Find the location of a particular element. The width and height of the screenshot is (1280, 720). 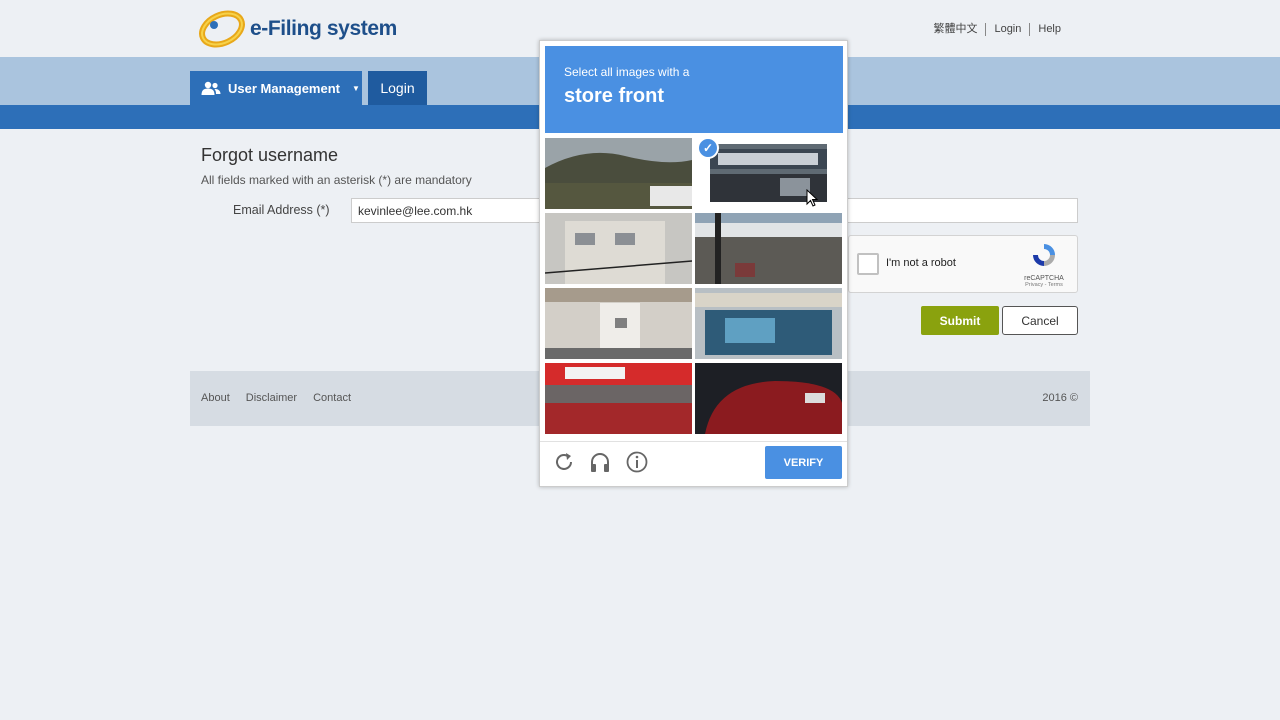

page-title: Forgot username is located at coordinates (270, 155).